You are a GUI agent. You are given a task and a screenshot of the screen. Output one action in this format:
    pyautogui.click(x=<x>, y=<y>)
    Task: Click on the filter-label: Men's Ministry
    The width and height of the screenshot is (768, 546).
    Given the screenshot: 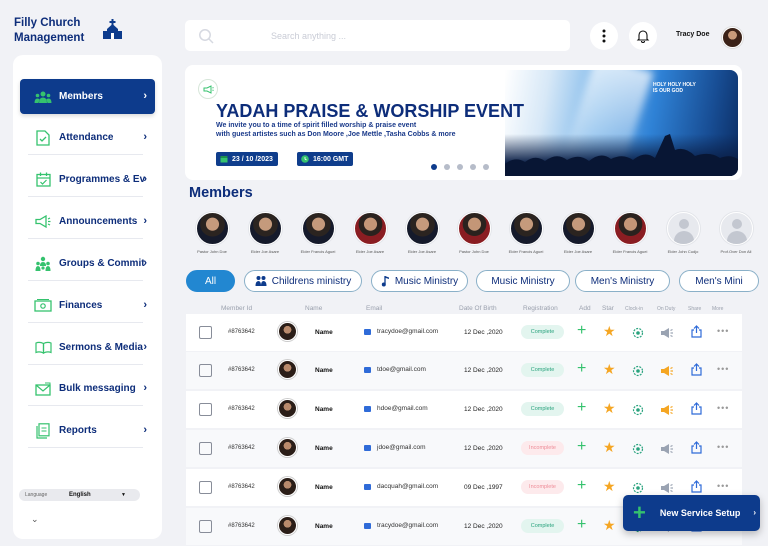 What is the action you would take?
    pyautogui.click(x=622, y=281)
    